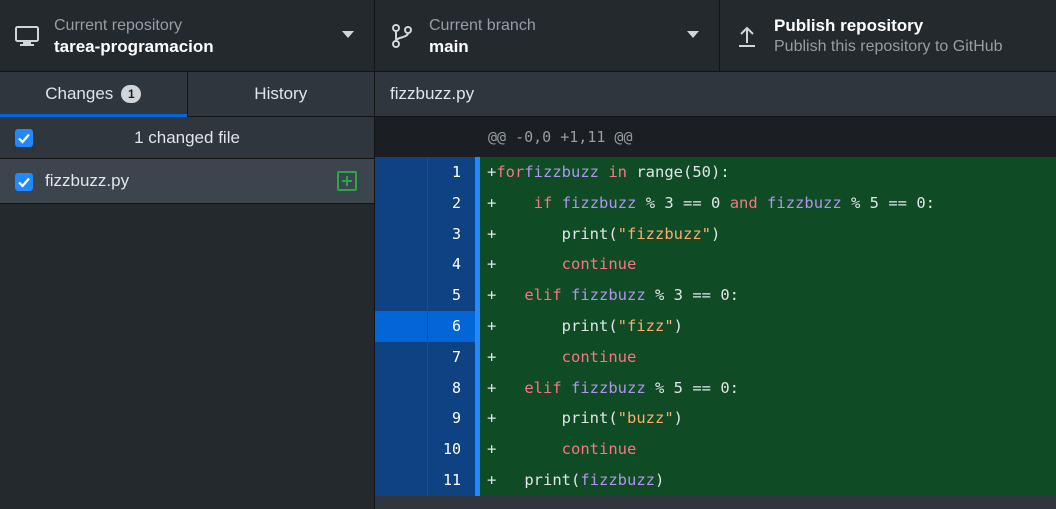  I want to click on diff-file-name: fizzbuzz.py, so click(432, 93).